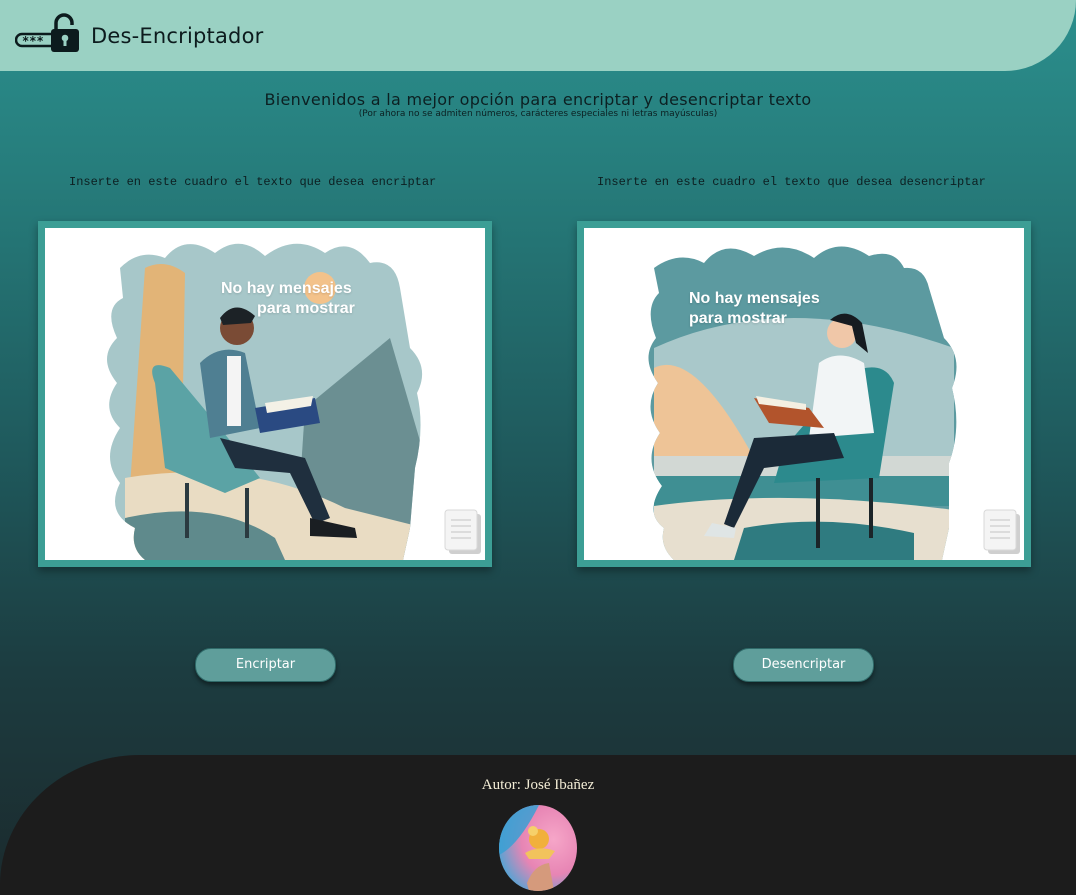  What do you see at coordinates (538, 848) in the screenshot?
I see `author-avatar` at bounding box center [538, 848].